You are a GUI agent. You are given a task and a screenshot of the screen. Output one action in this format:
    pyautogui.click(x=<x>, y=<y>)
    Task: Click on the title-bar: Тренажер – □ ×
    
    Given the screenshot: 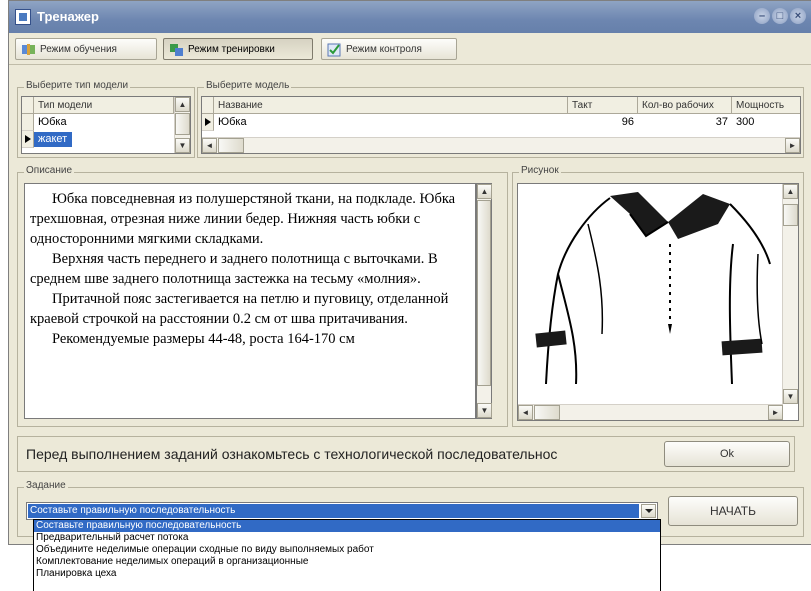 What is the action you would take?
    pyautogui.click(x=410, y=17)
    